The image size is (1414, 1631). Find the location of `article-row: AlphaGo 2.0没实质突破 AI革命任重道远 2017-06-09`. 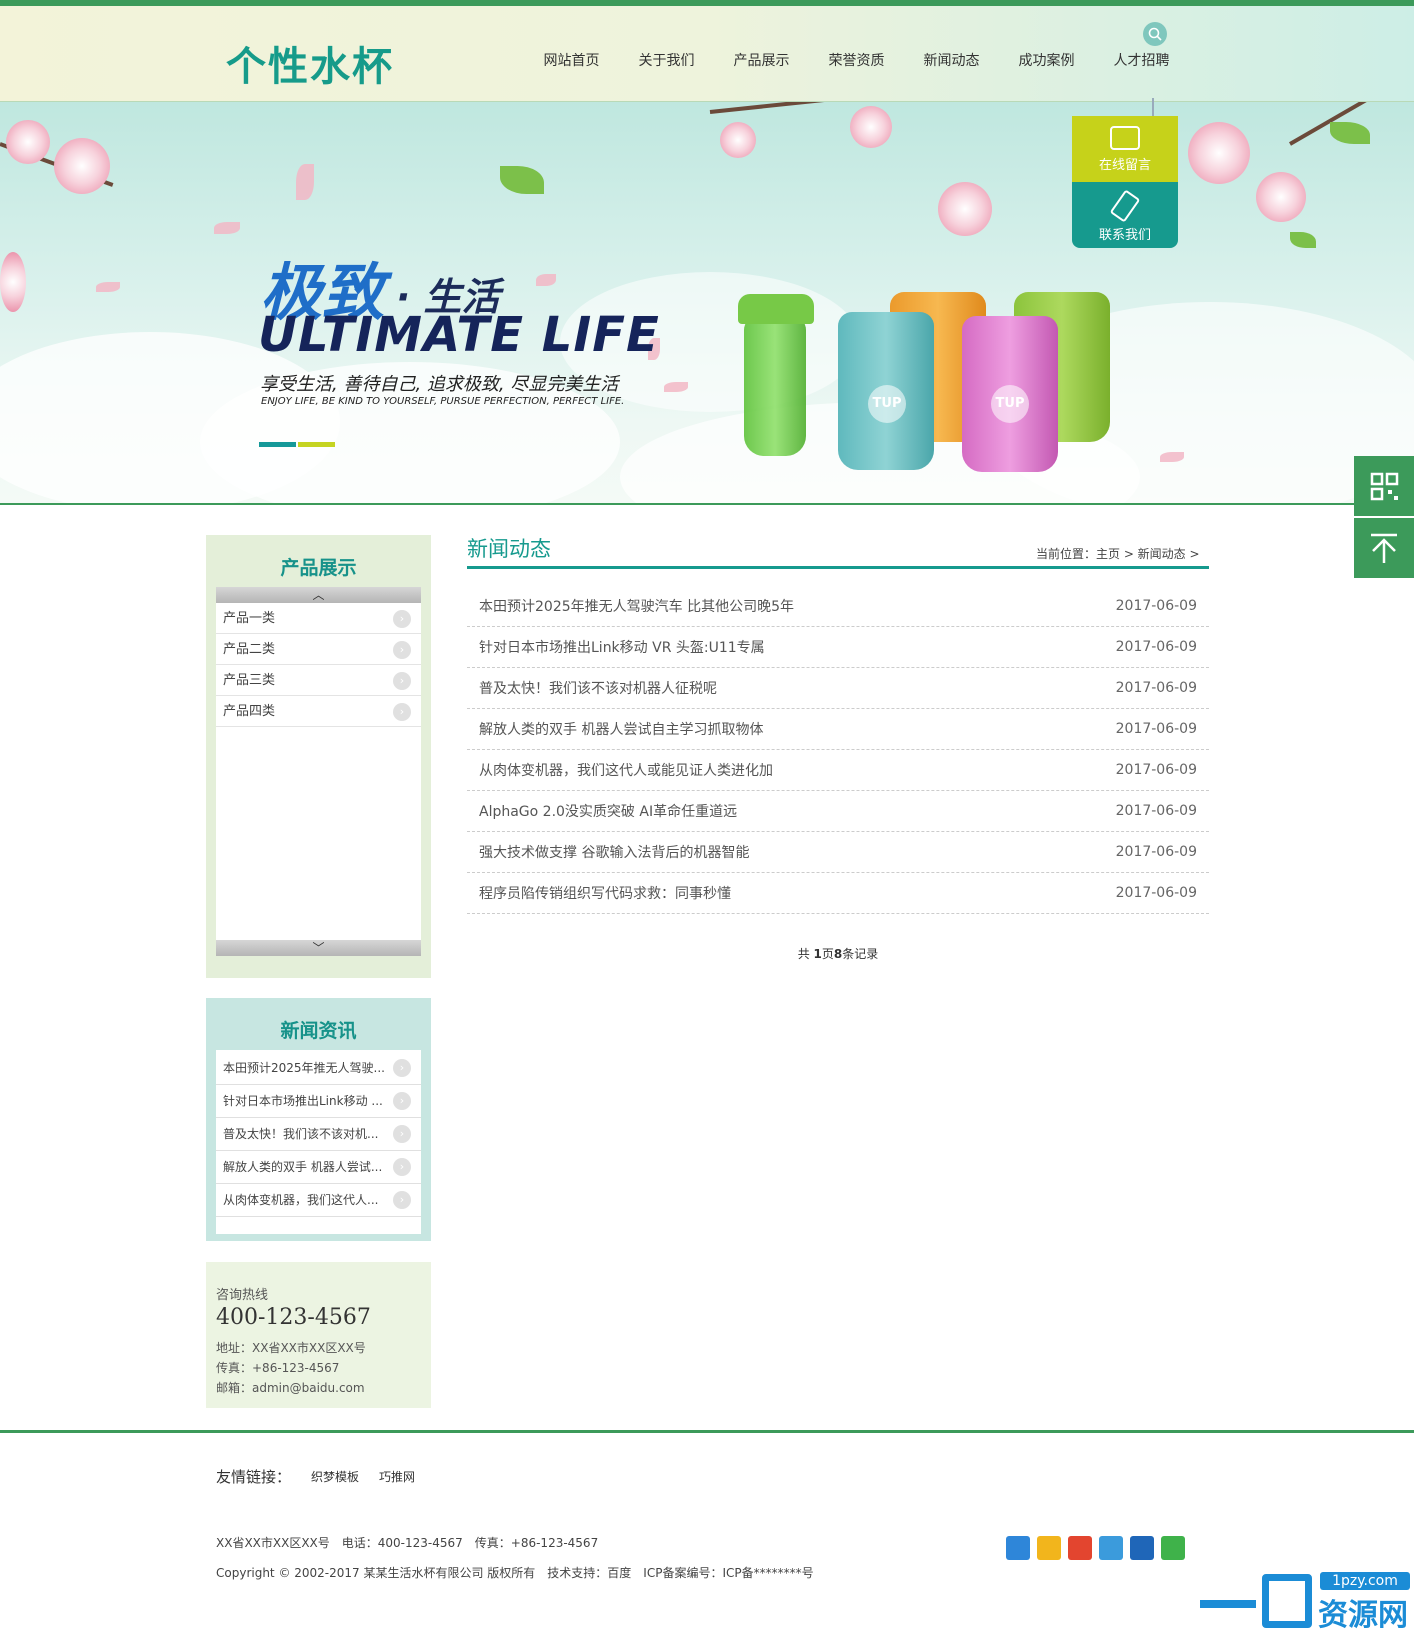

article-row: AlphaGo 2.0没实质突破 AI革命任重道远 2017-06-09 is located at coordinates (838, 811).